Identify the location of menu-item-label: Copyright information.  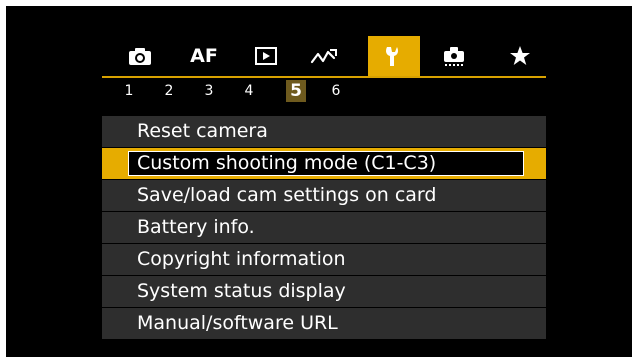
(241, 259).